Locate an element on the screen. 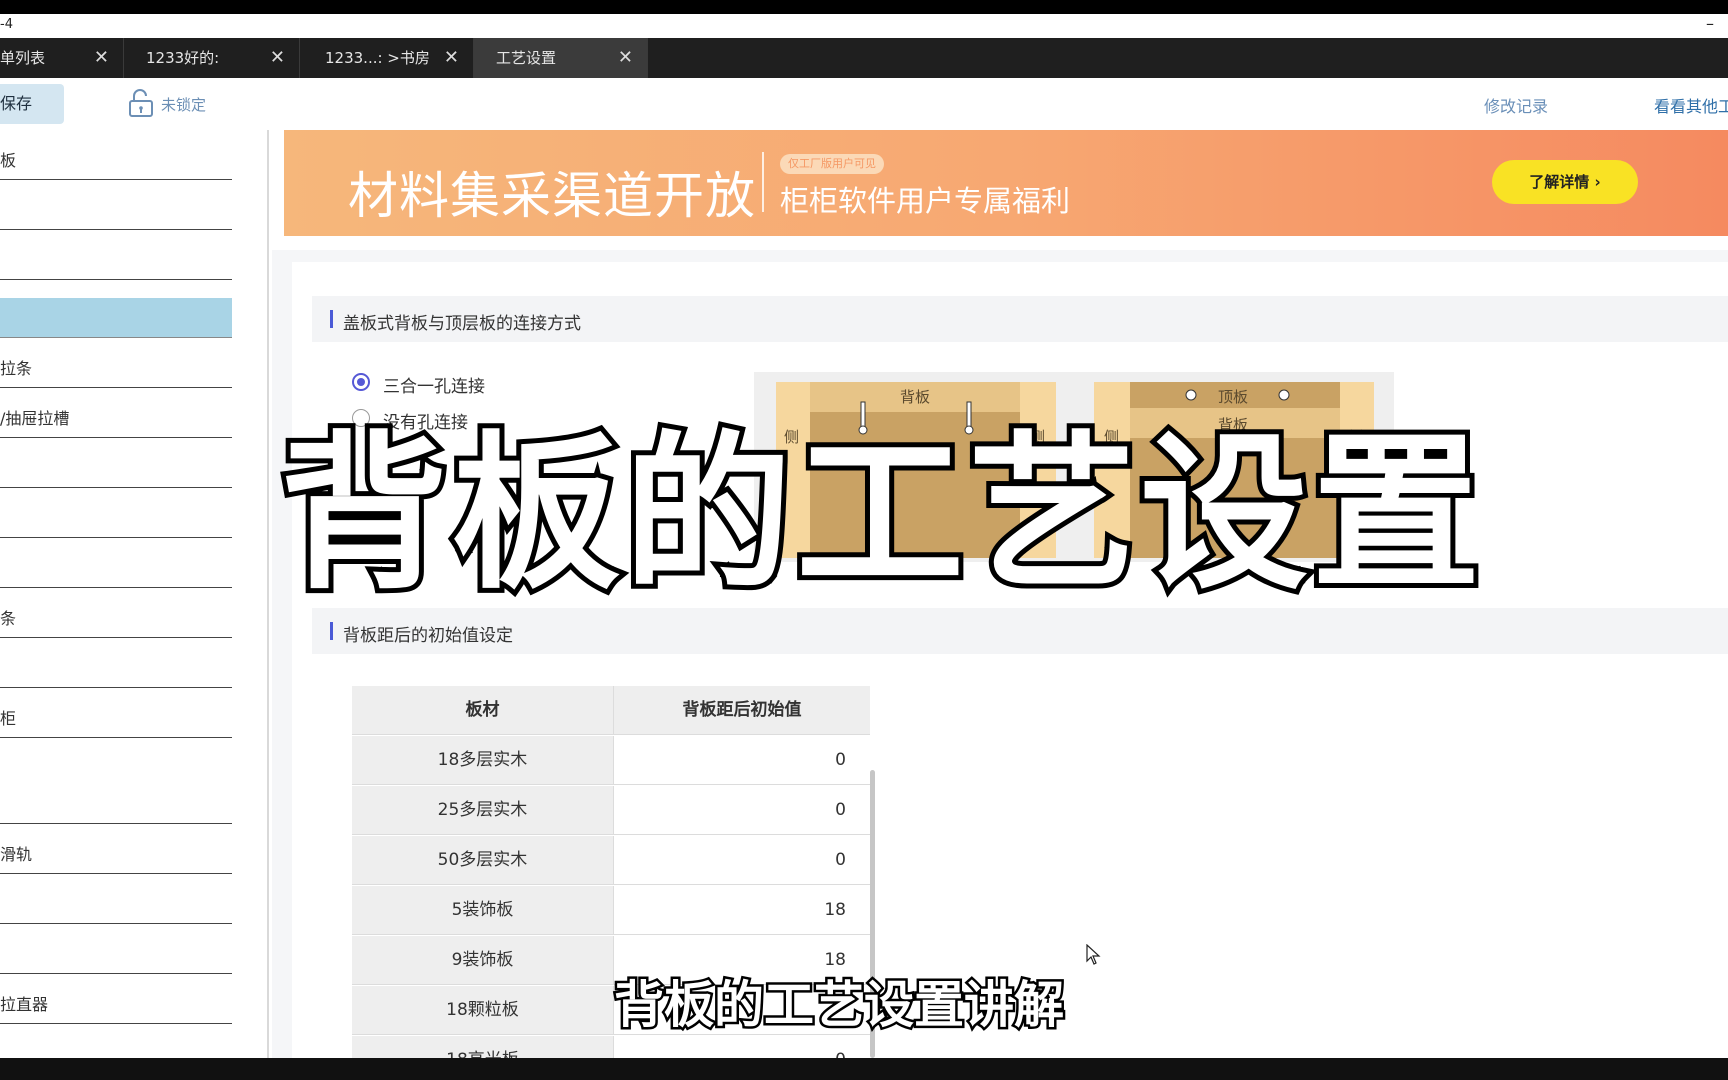 Image resolution: width=1728 pixels, height=1080 pixels. section-header: 背板距后的初始值设定 is located at coordinates (1020, 631).